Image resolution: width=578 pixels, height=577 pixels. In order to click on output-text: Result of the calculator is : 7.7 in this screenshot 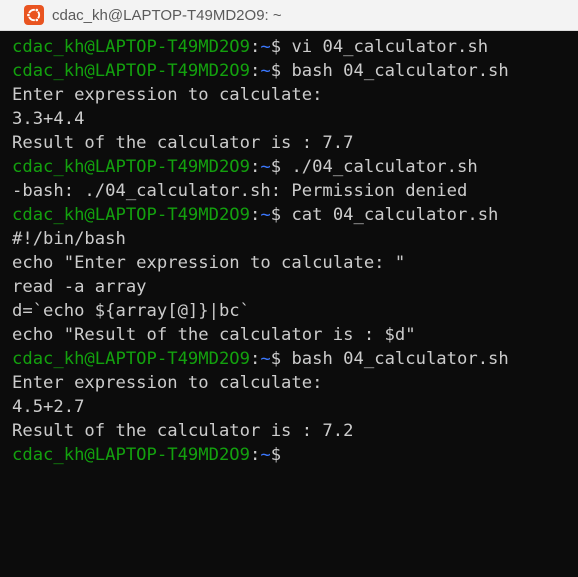, I will do `click(183, 143)`.